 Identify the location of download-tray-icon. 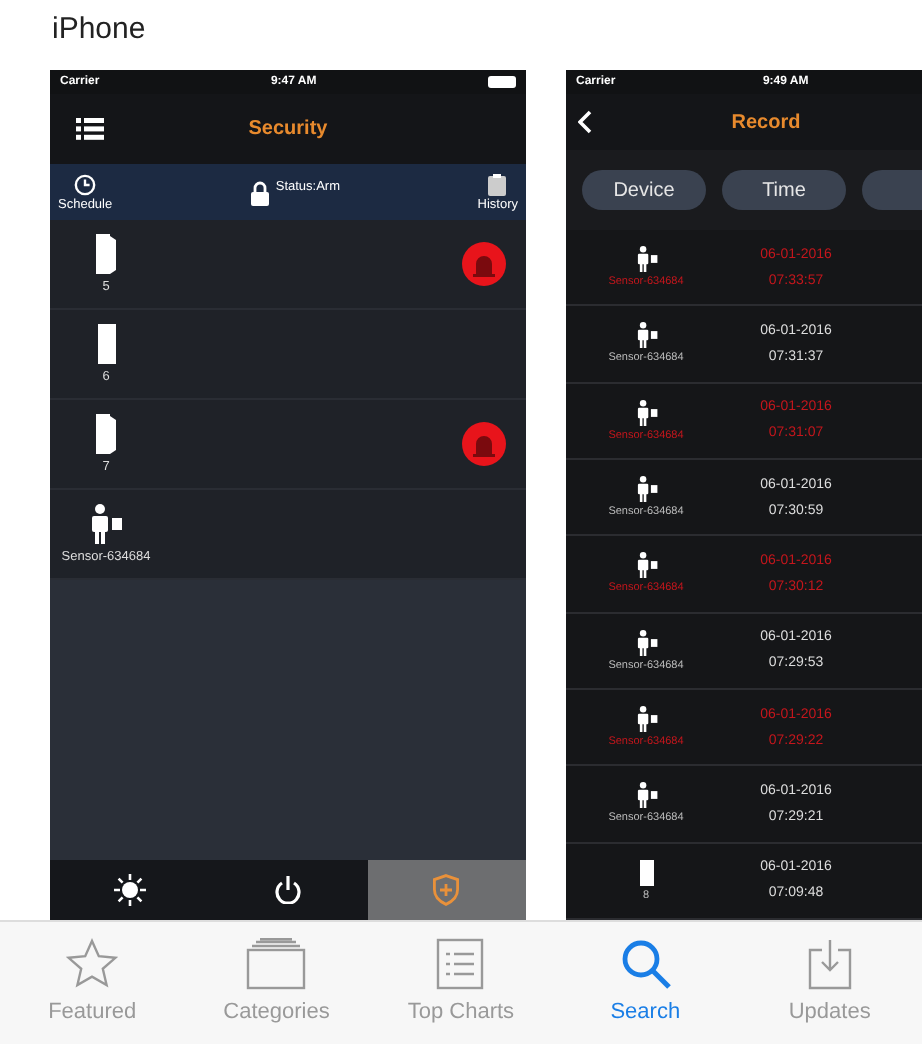
(829, 964).